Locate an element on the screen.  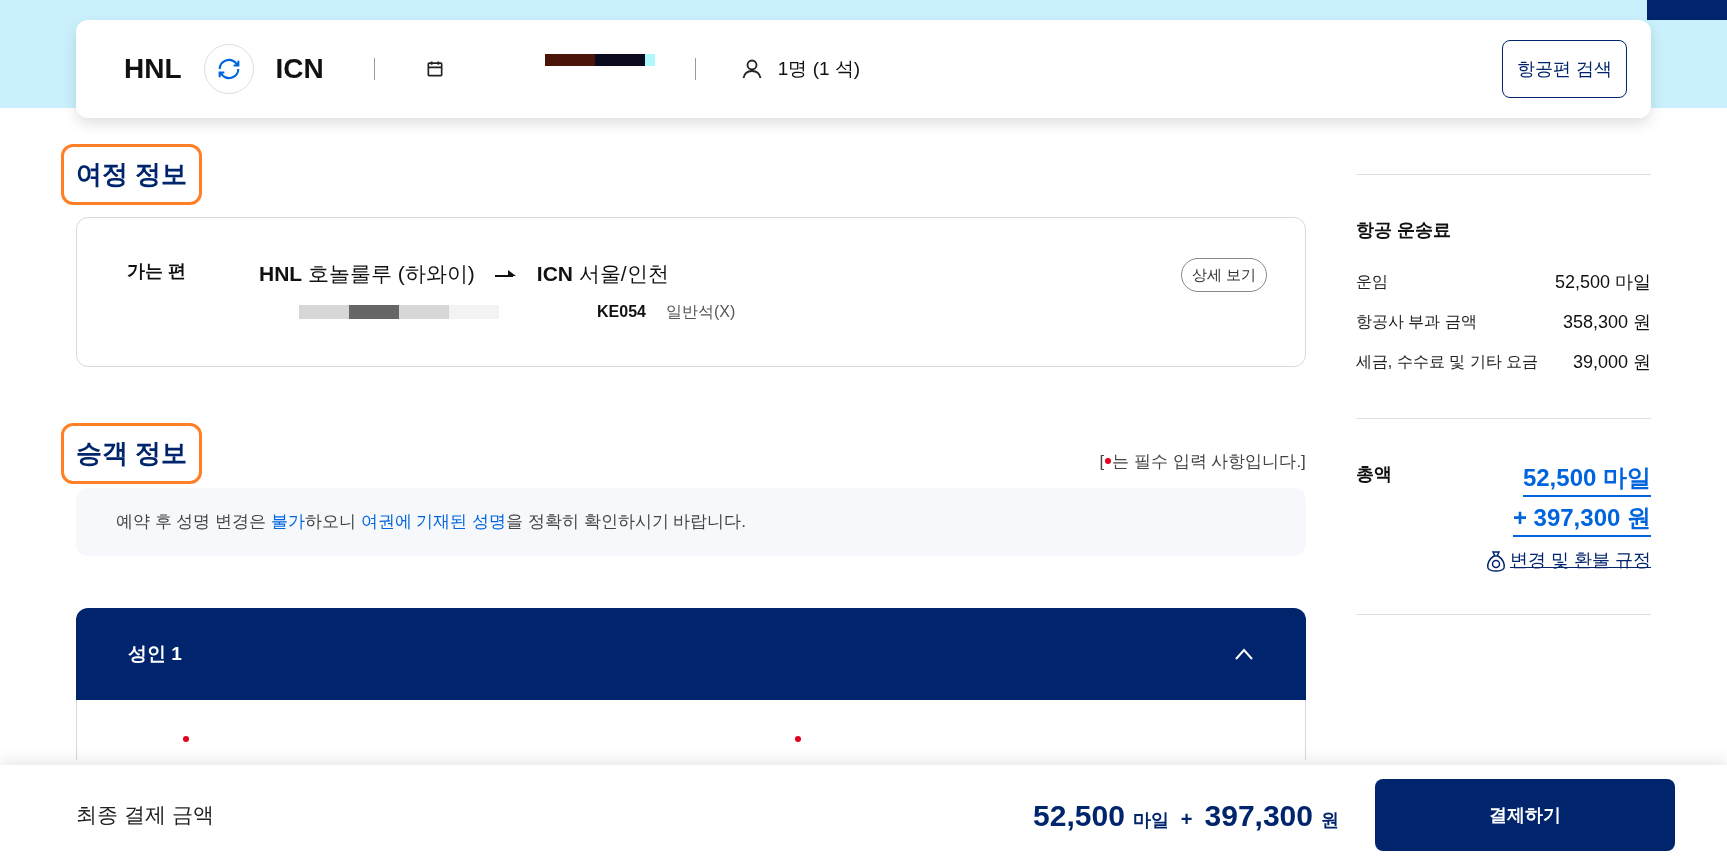
total-won: + 397,300 원 is located at coordinates (1581, 519).